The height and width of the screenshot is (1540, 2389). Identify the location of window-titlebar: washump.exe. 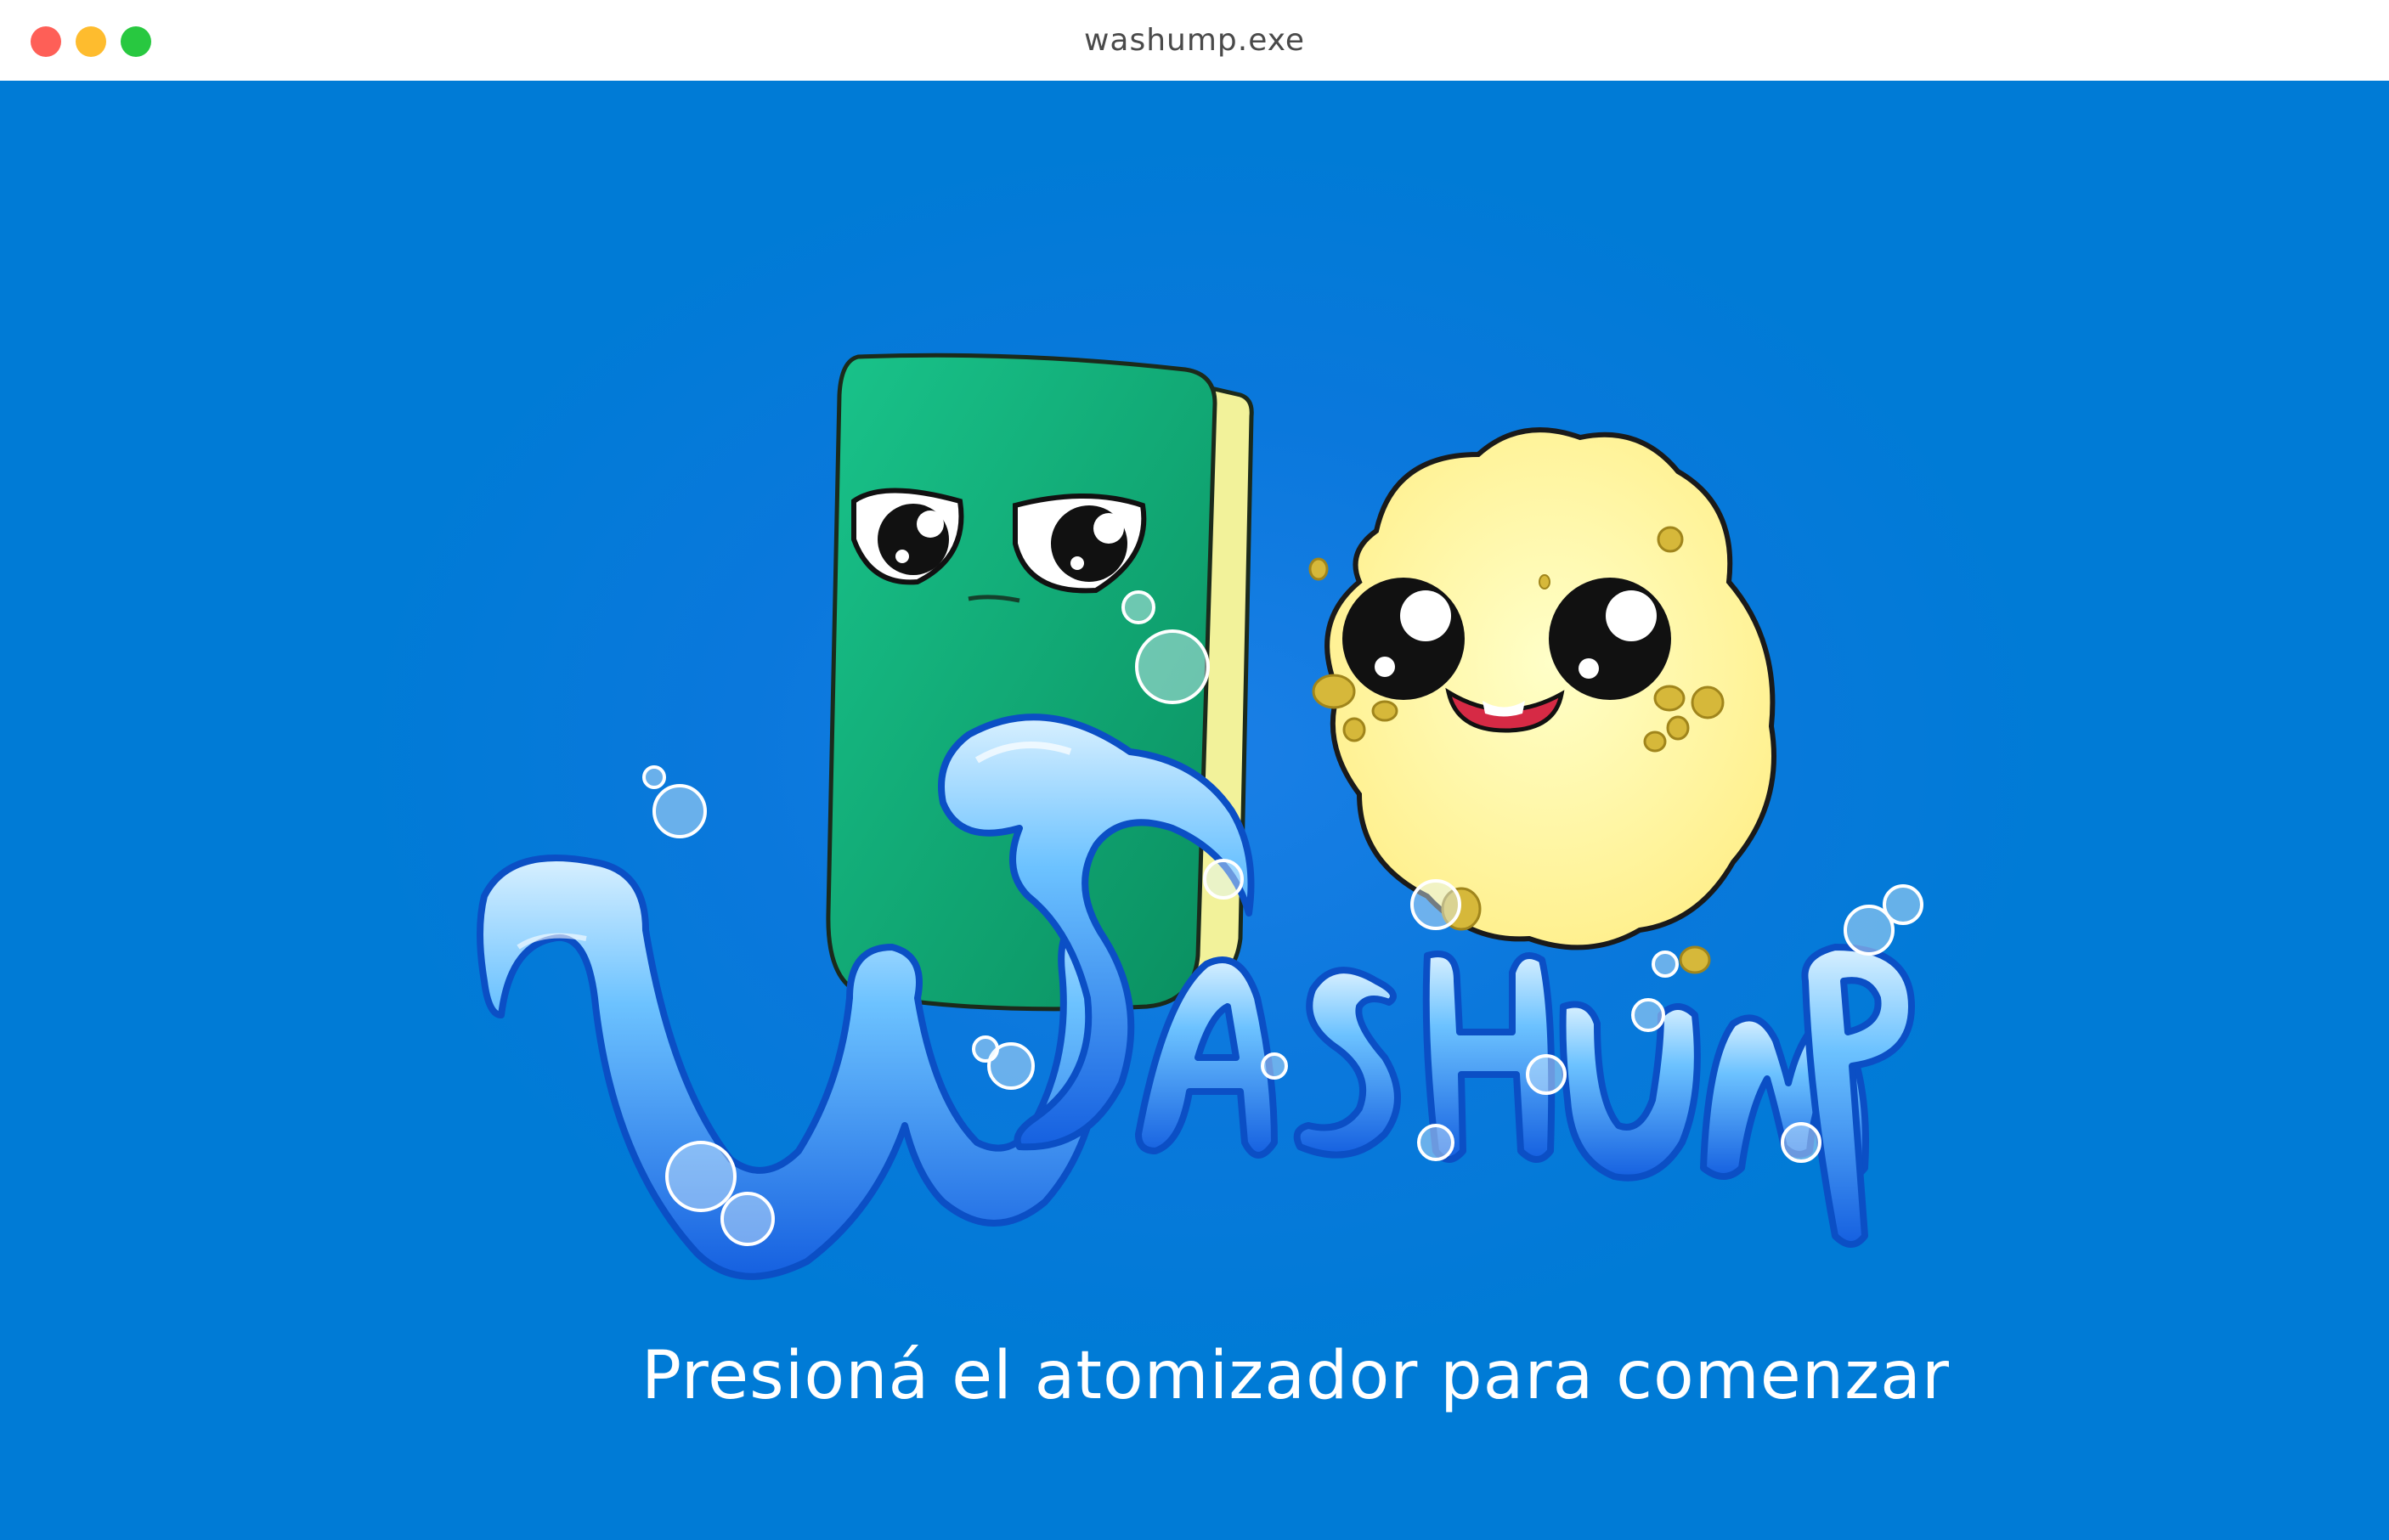
(1194, 41).